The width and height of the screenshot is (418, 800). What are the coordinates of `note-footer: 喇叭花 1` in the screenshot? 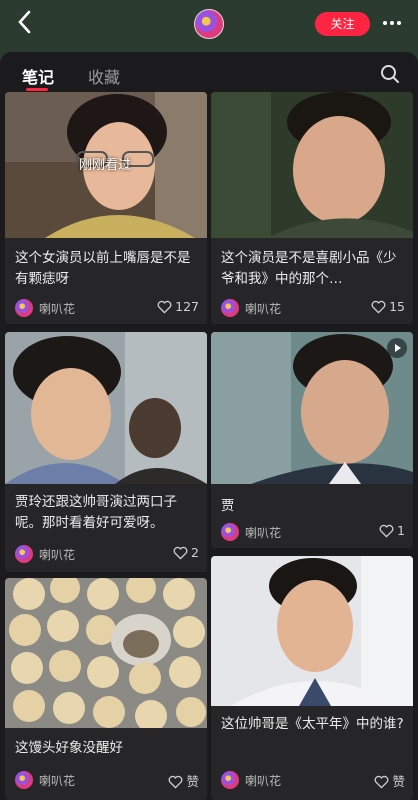 It's located at (313, 532).